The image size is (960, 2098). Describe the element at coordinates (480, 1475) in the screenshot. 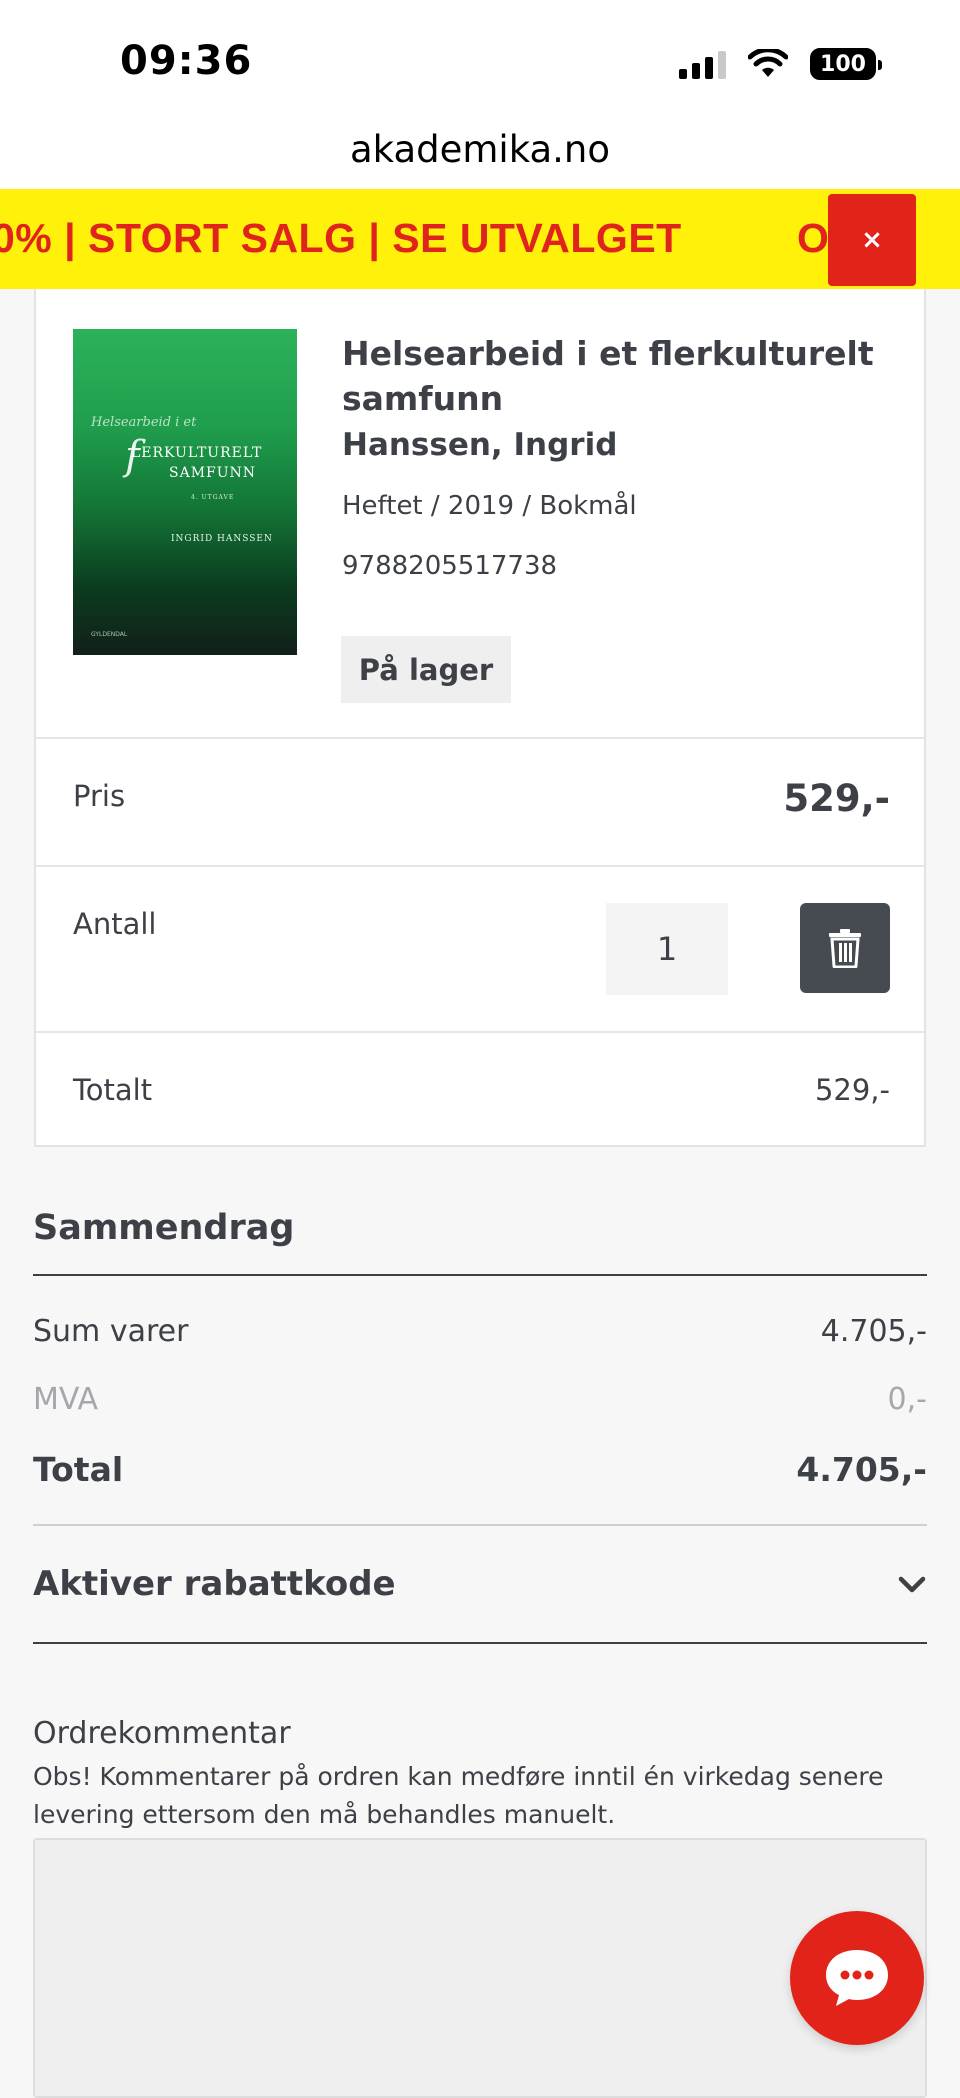

I see `summary-total-row: Total 4.705,-` at that location.